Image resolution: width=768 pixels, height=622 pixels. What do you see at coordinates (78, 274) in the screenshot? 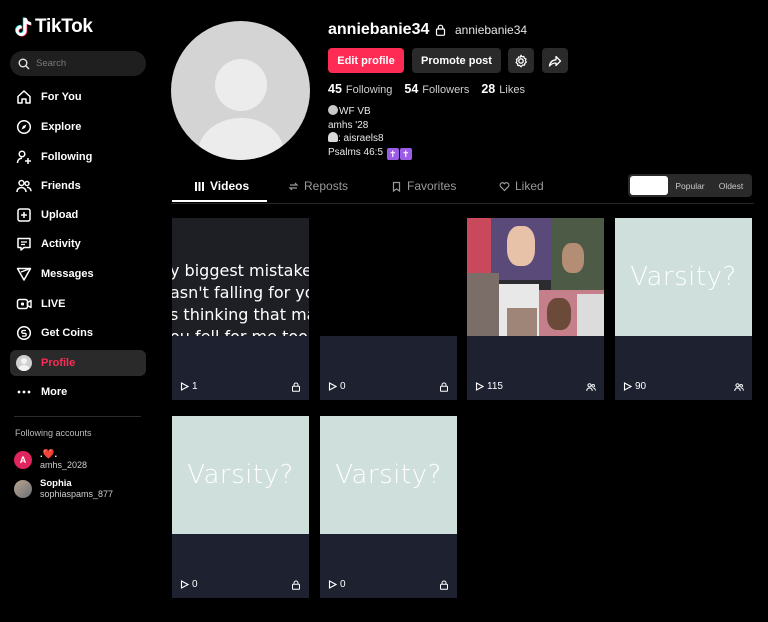
I see `nav-messages: Messages` at bounding box center [78, 274].